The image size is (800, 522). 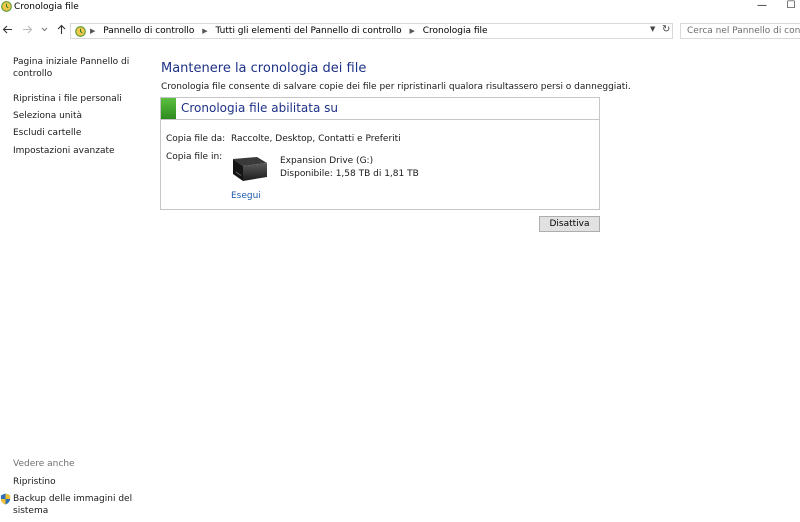 What do you see at coordinates (5, 499) in the screenshot?
I see `shield-icon` at bounding box center [5, 499].